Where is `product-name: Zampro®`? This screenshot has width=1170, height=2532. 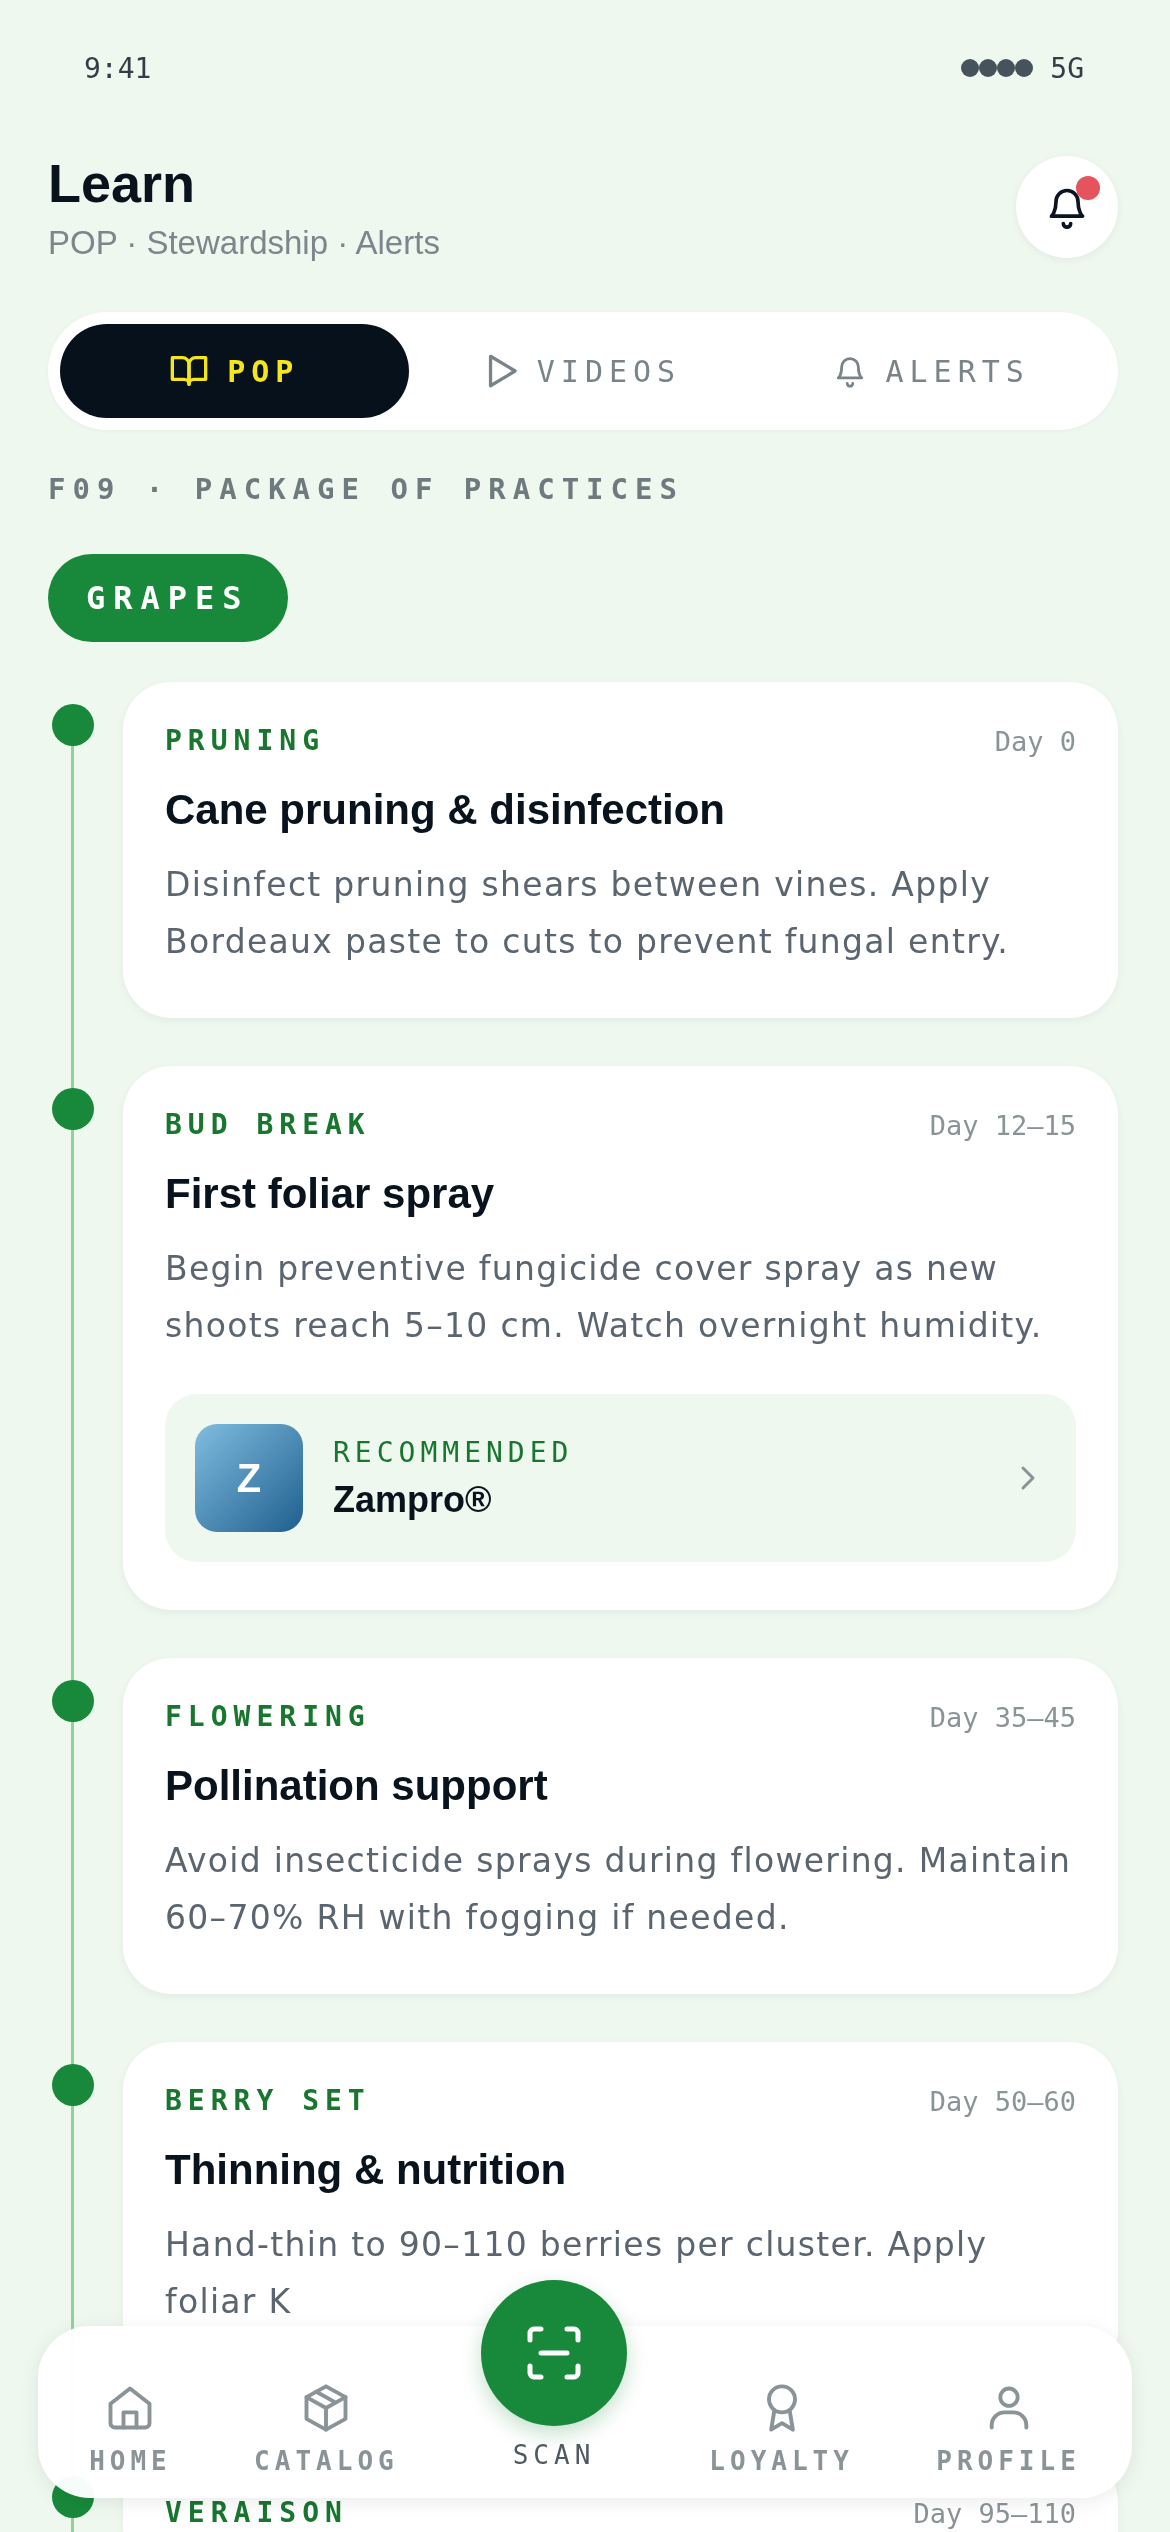 product-name: Zampro® is located at coordinates (413, 1499).